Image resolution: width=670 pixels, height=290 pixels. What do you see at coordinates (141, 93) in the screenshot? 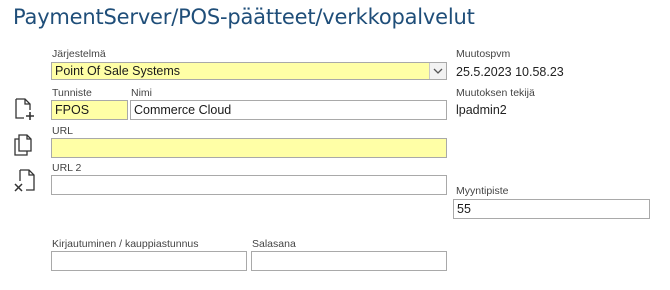
I see `nimi-label: Nimi` at bounding box center [141, 93].